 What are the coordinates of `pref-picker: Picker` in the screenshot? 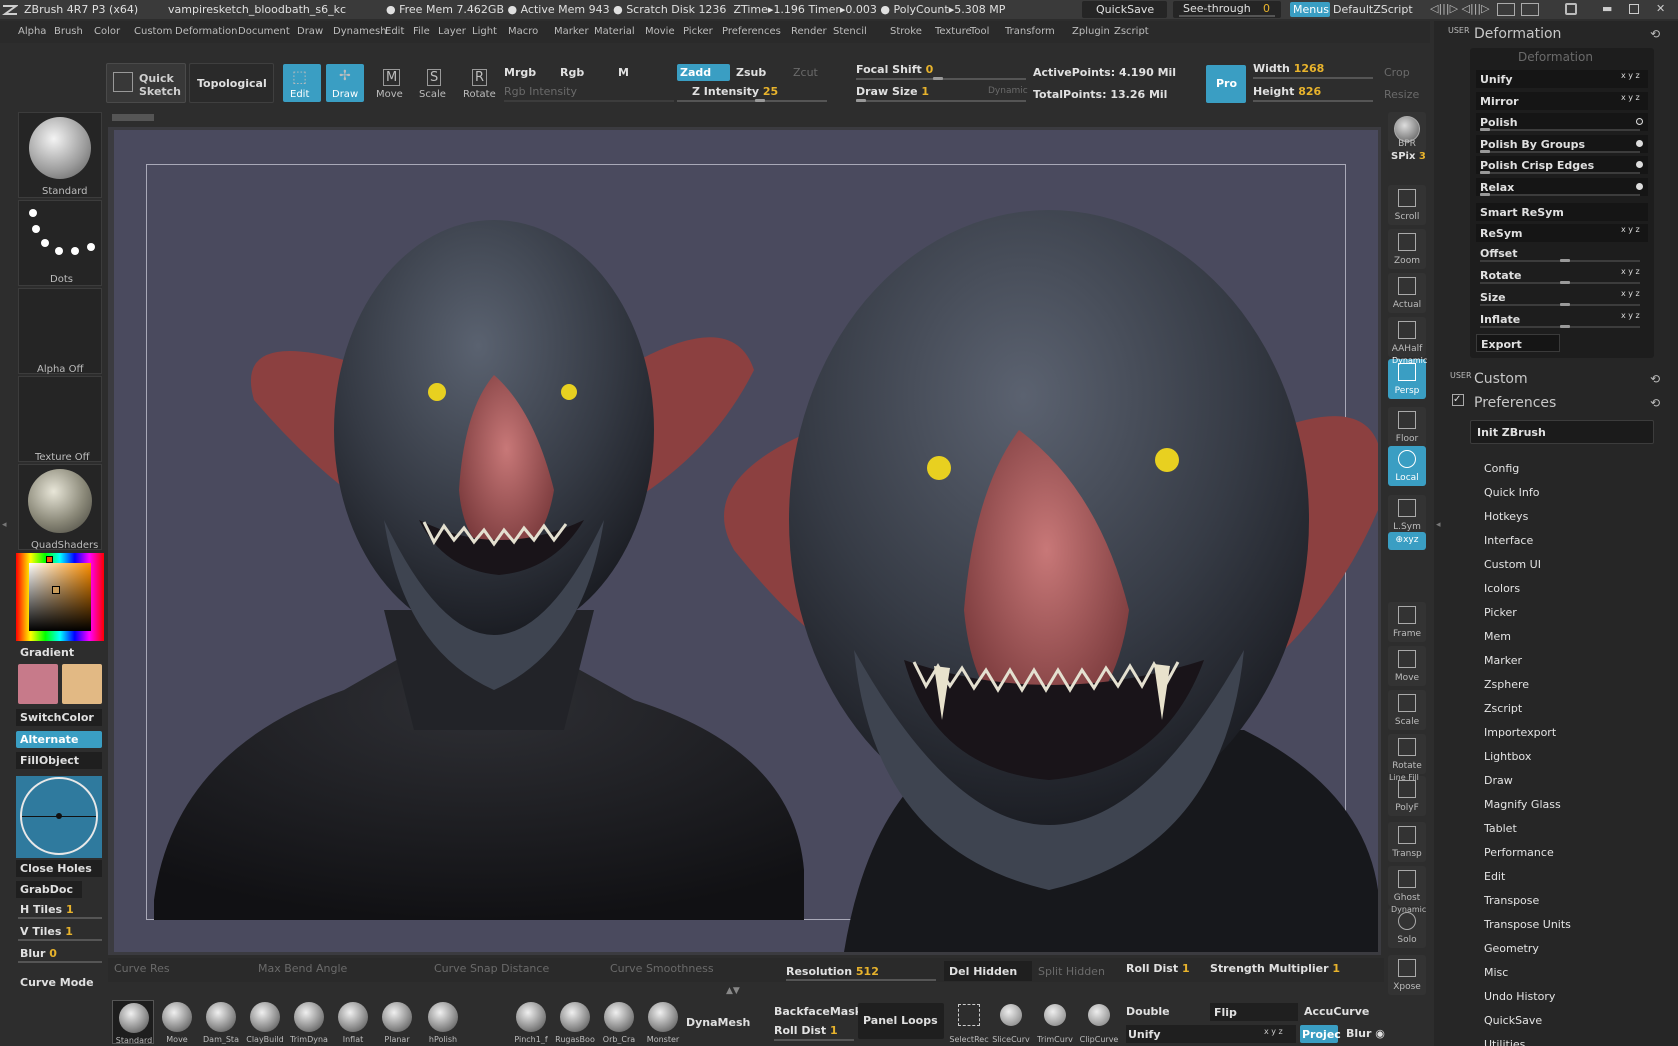 It's located at (1500, 612).